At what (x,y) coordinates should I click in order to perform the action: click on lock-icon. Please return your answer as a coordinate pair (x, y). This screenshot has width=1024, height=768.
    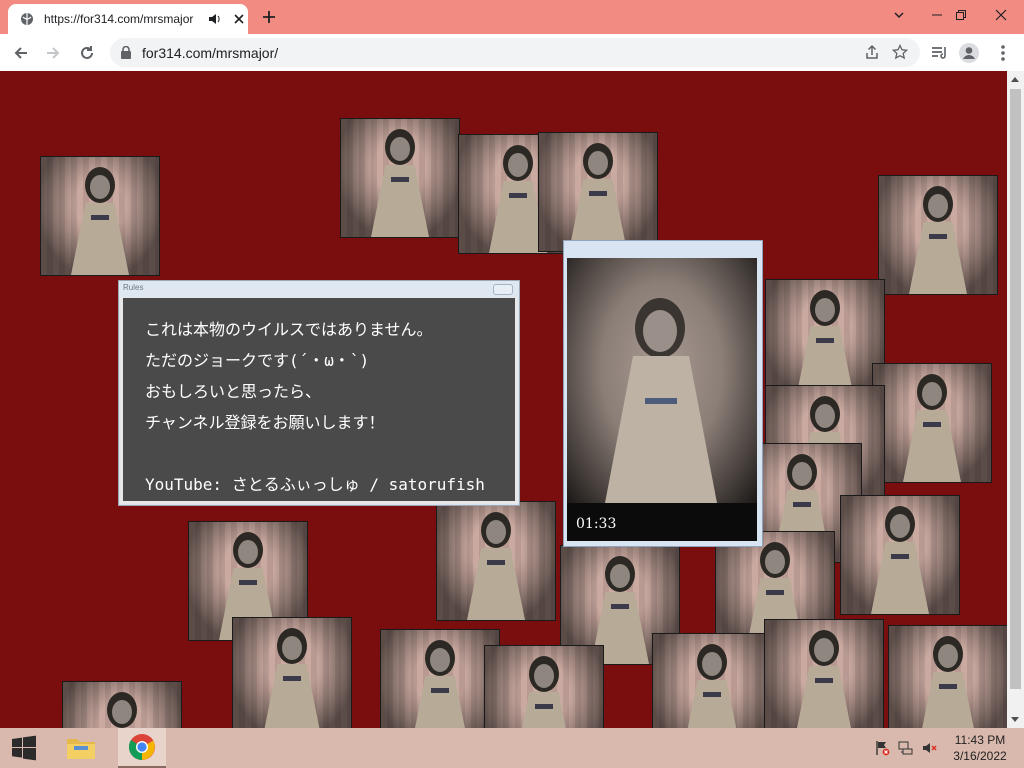
    Looking at the image, I should click on (126, 52).